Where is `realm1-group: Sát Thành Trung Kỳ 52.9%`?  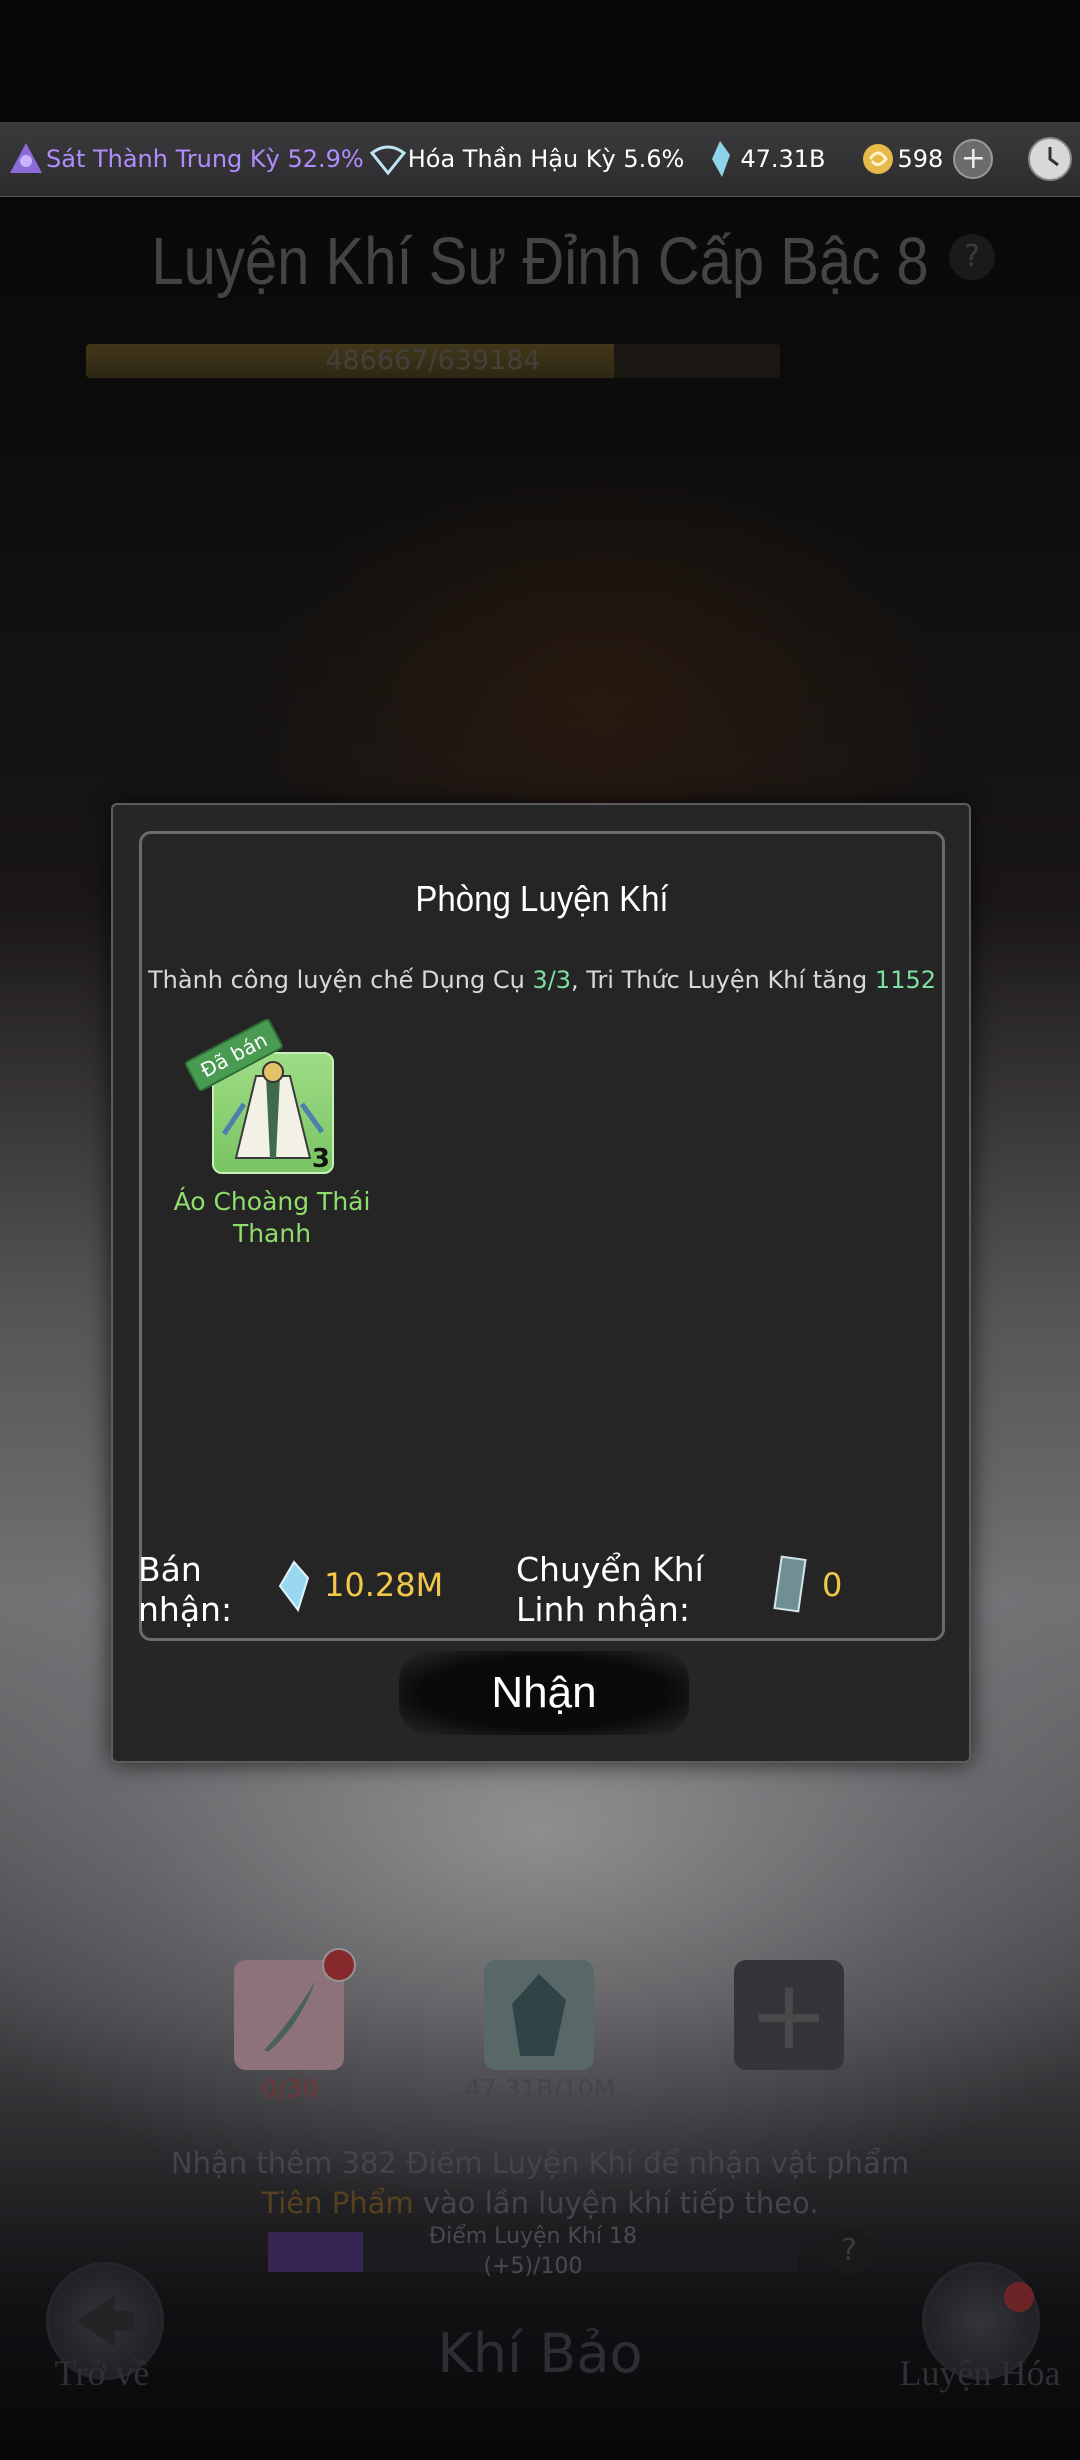 realm1-group: Sát Thành Trung Kỳ 52.9% is located at coordinates (185, 159).